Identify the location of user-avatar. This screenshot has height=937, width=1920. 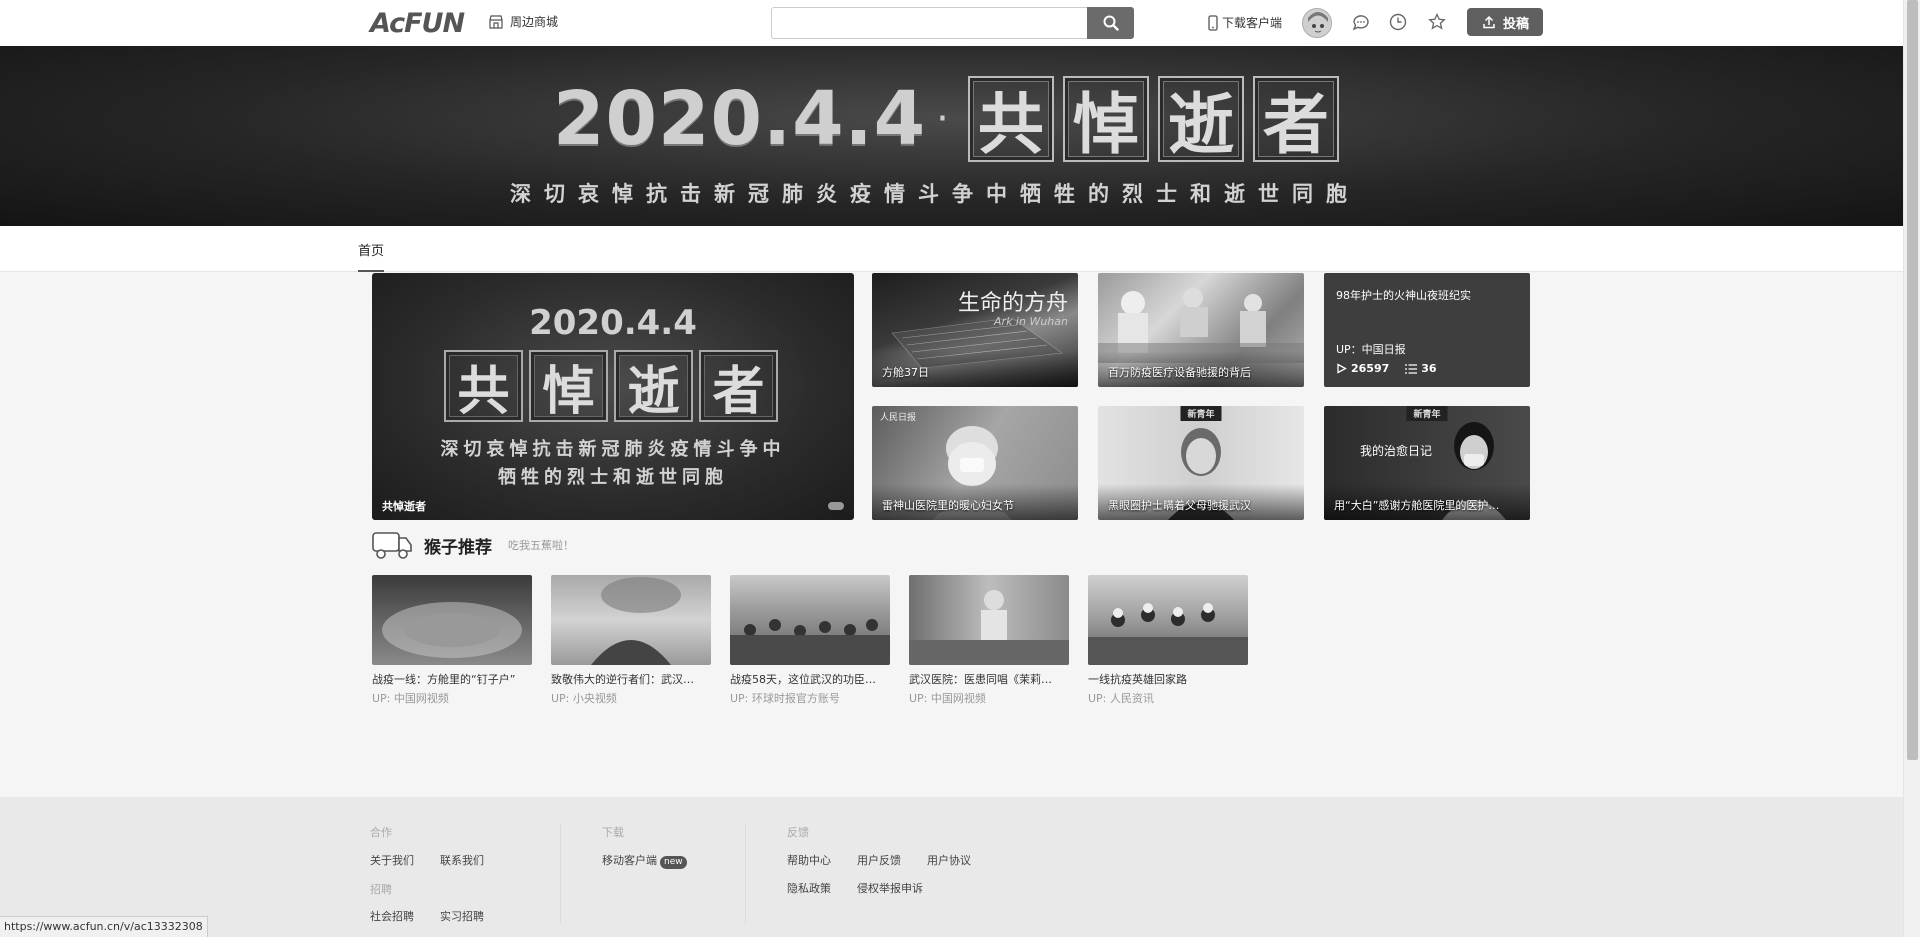
(1317, 23).